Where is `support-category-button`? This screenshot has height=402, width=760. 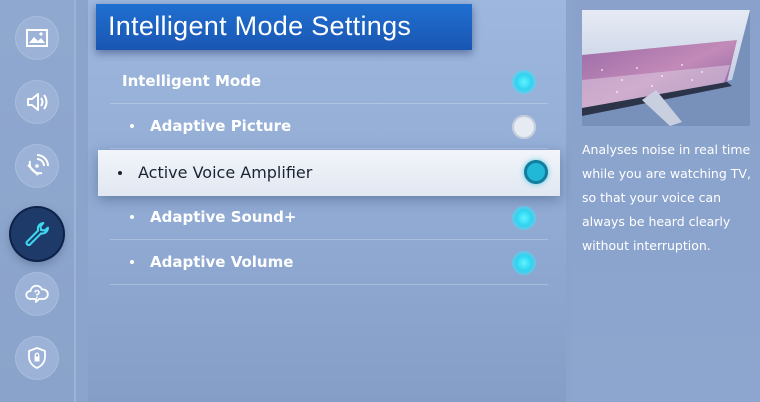
support-category-button is located at coordinates (37, 294).